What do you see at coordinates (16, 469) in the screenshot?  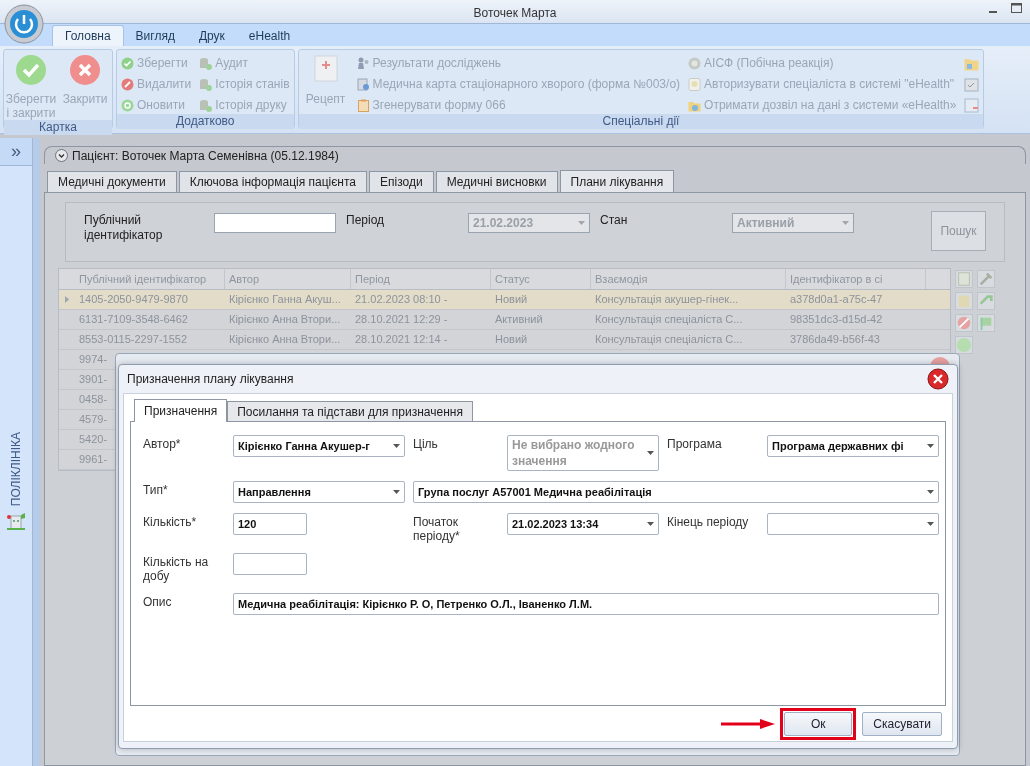 I see `sidebar-label: ПОЛІКЛІНІКА` at bounding box center [16, 469].